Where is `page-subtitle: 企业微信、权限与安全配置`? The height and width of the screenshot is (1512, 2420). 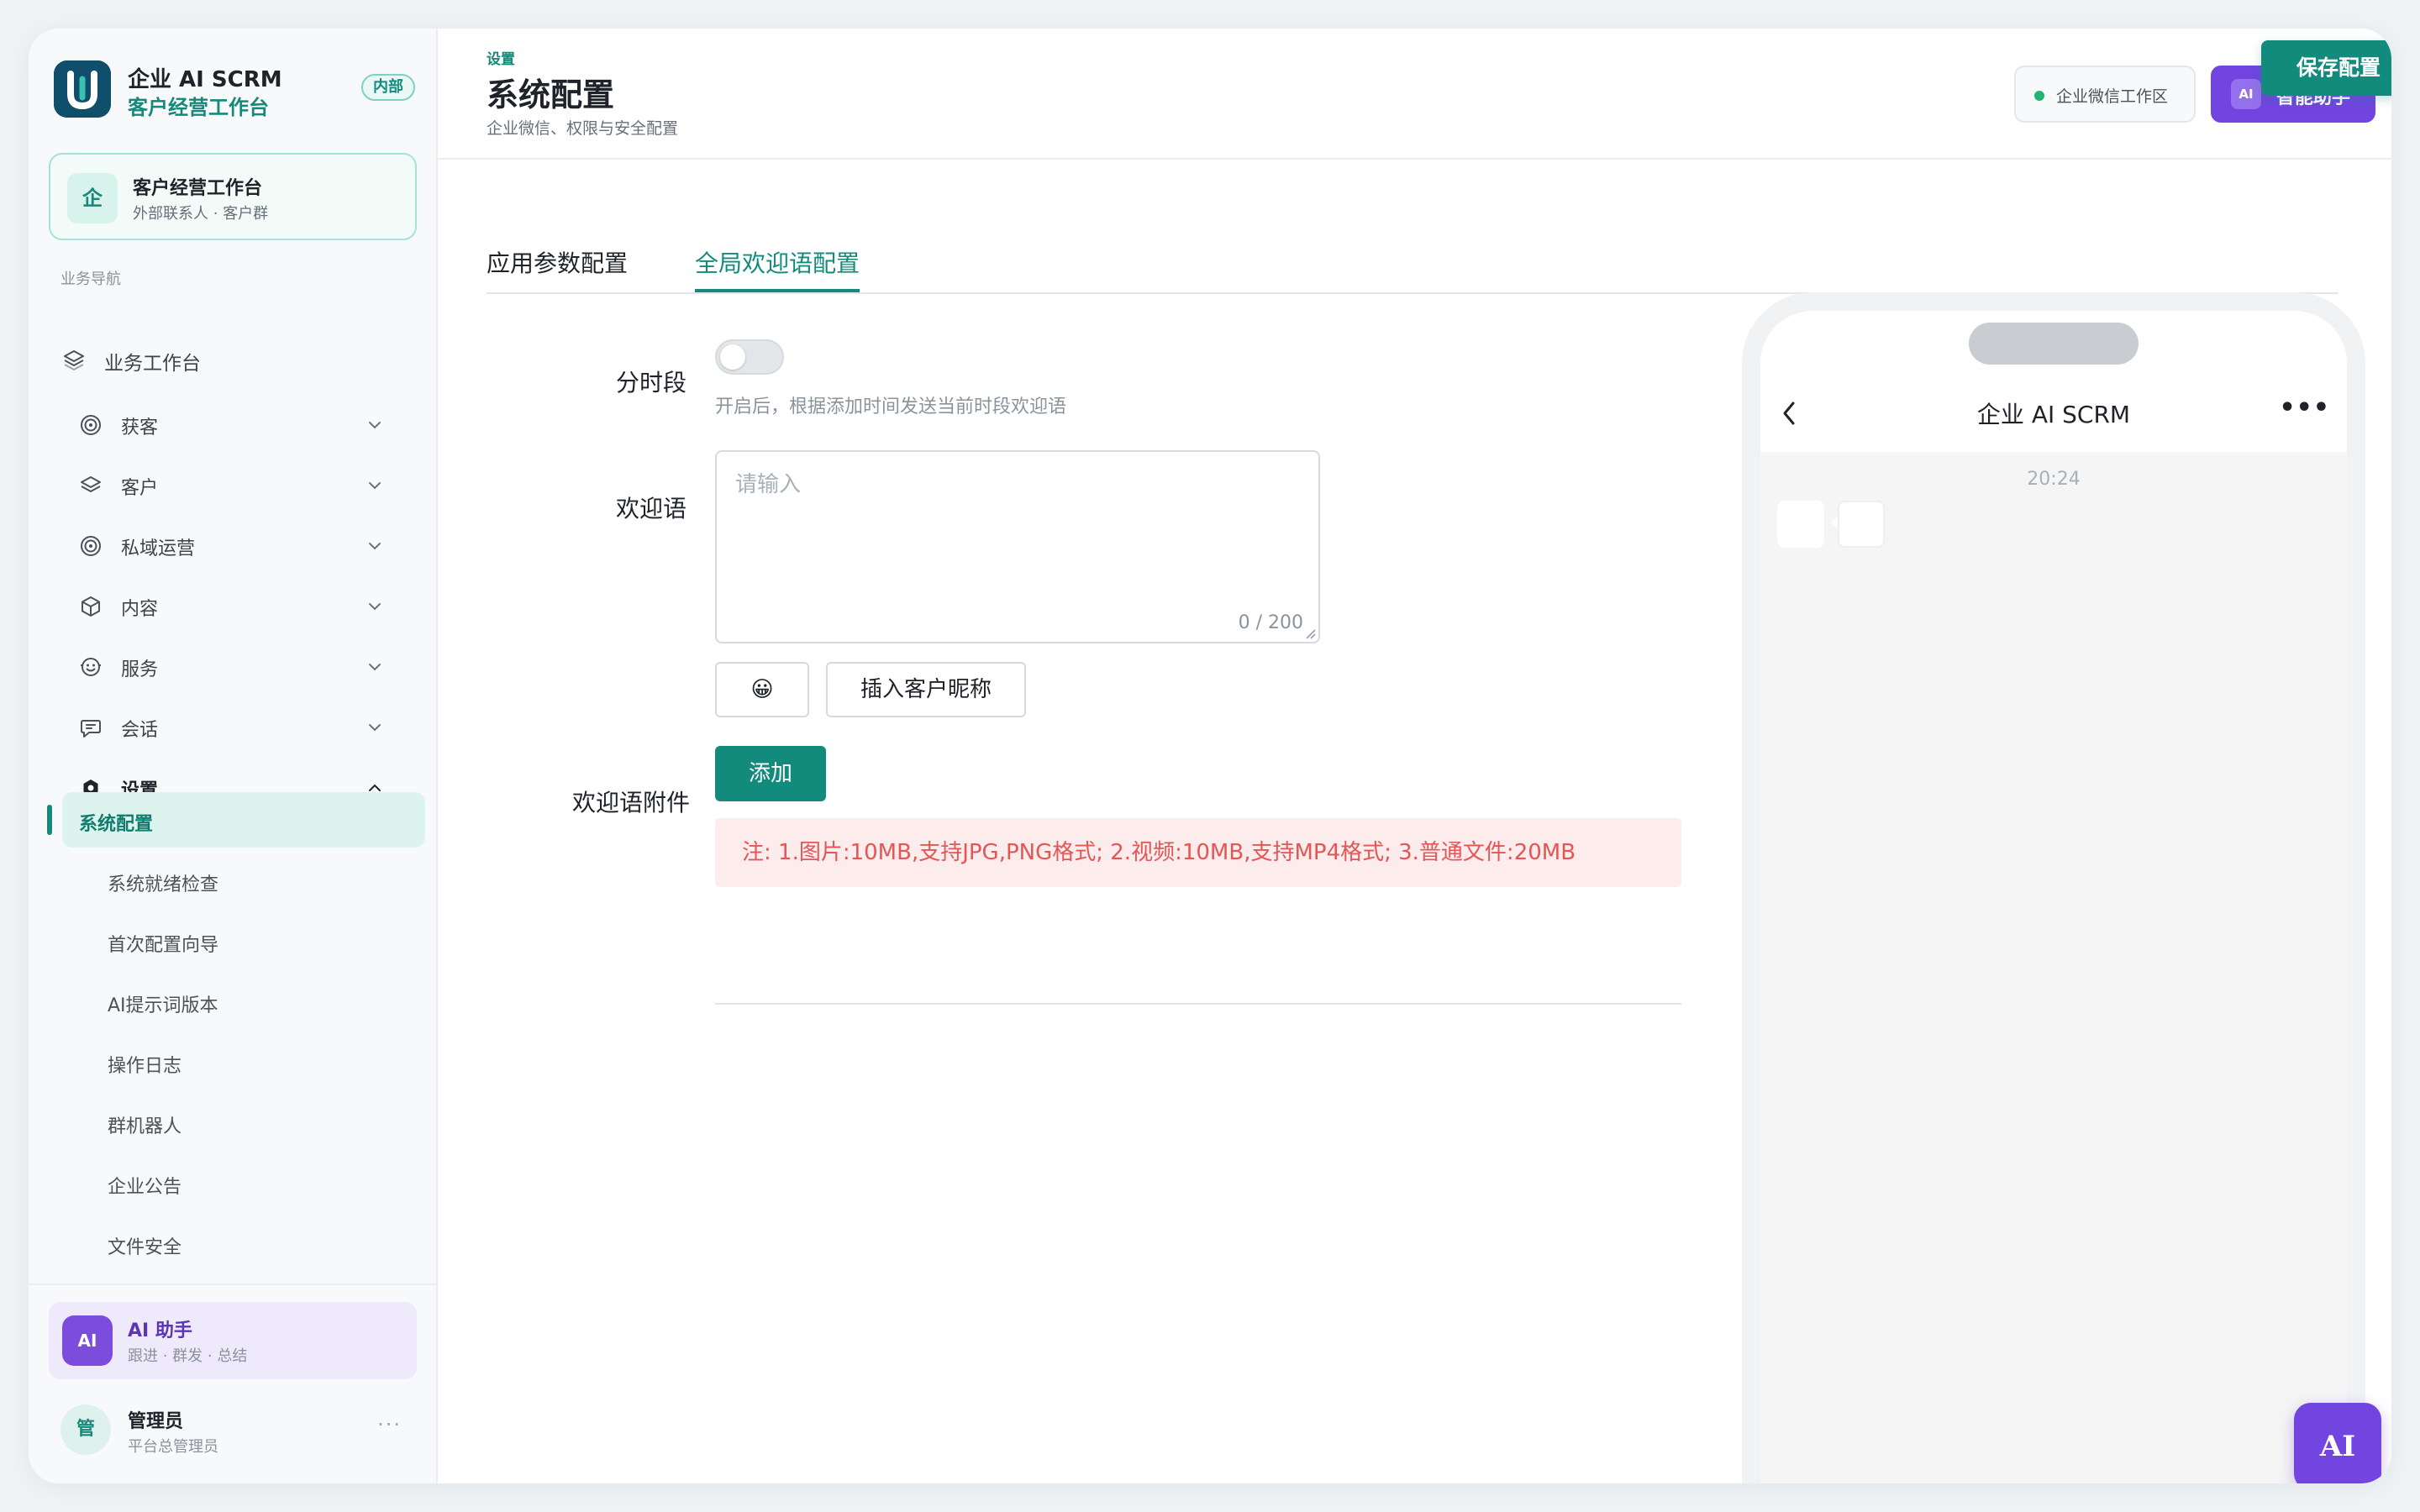 page-subtitle: 企业微信、权限与安全配置 is located at coordinates (583, 128).